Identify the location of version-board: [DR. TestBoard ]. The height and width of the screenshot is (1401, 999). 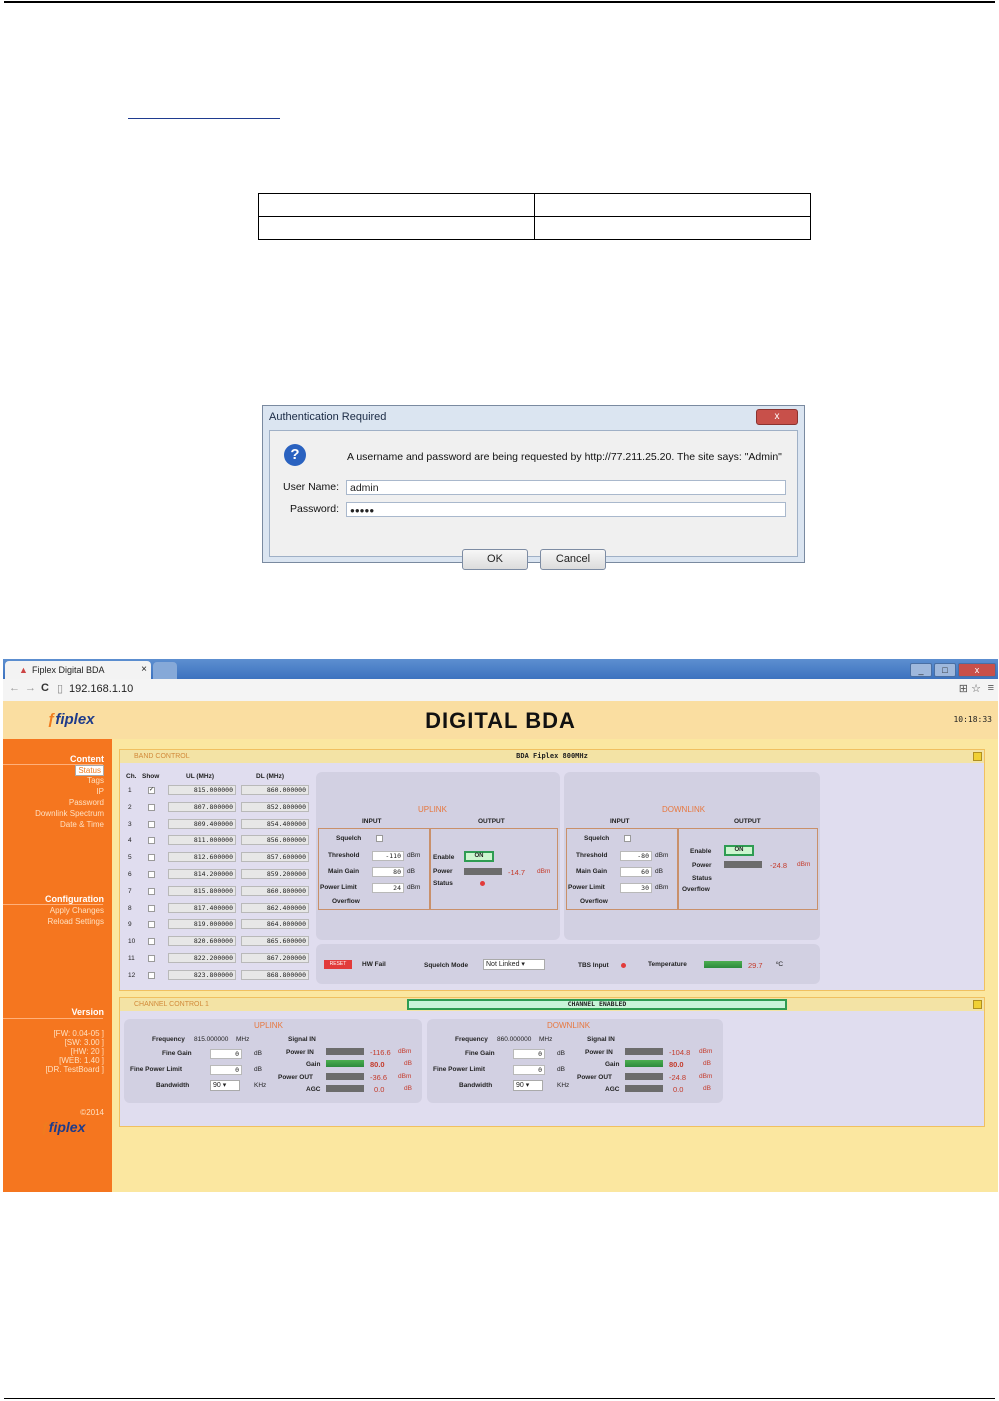
(74, 1069).